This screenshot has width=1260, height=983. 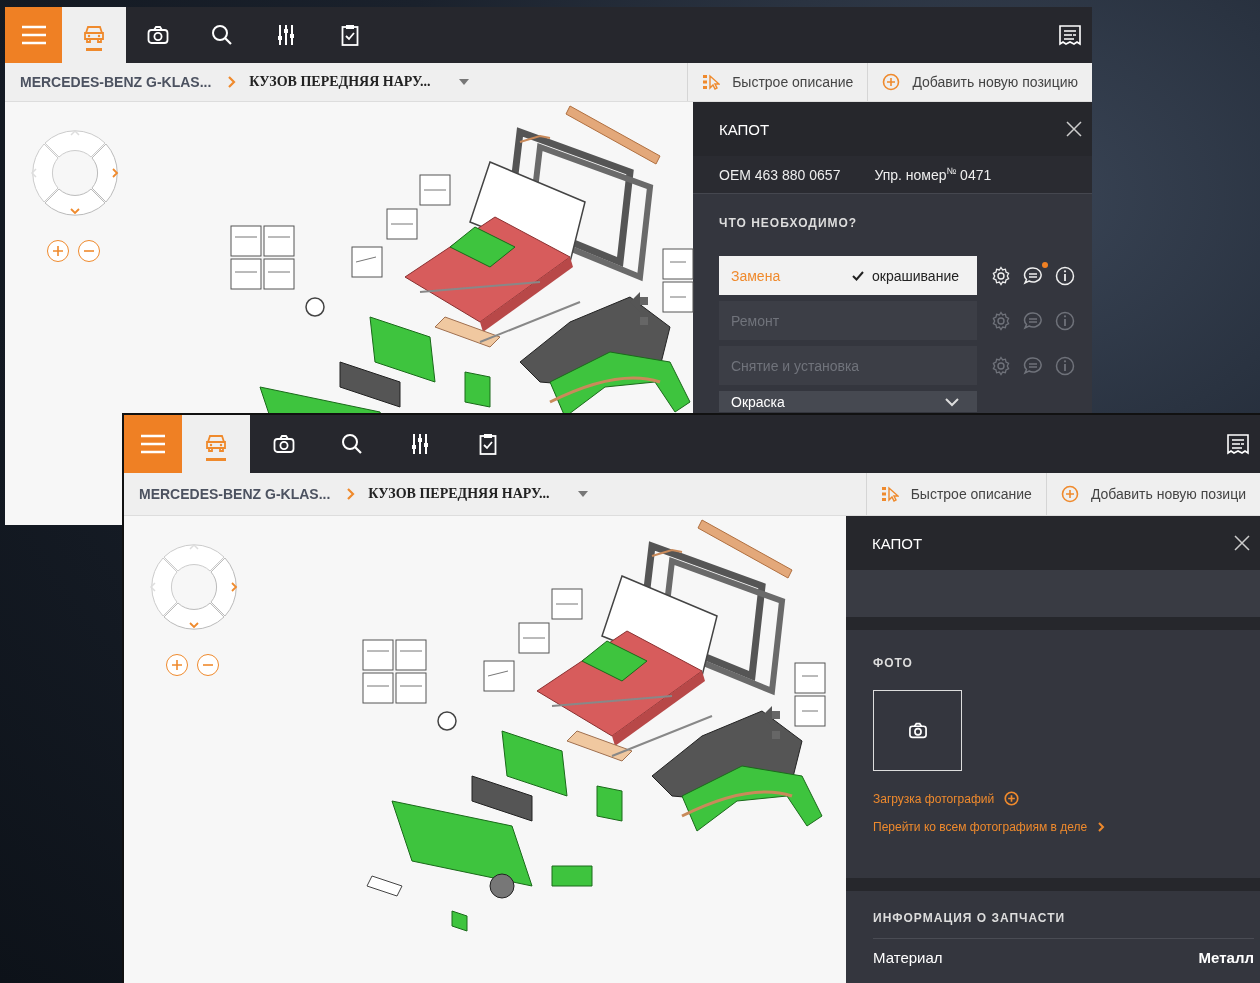 I want to click on paint-dropdown: Окраска, so click(x=848, y=401).